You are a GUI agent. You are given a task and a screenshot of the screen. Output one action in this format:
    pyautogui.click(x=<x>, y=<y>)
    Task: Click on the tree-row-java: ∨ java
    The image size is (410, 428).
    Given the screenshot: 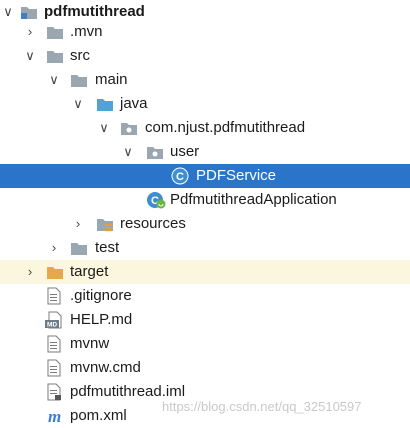 What is the action you would take?
    pyautogui.click(x=205, y=104)
    